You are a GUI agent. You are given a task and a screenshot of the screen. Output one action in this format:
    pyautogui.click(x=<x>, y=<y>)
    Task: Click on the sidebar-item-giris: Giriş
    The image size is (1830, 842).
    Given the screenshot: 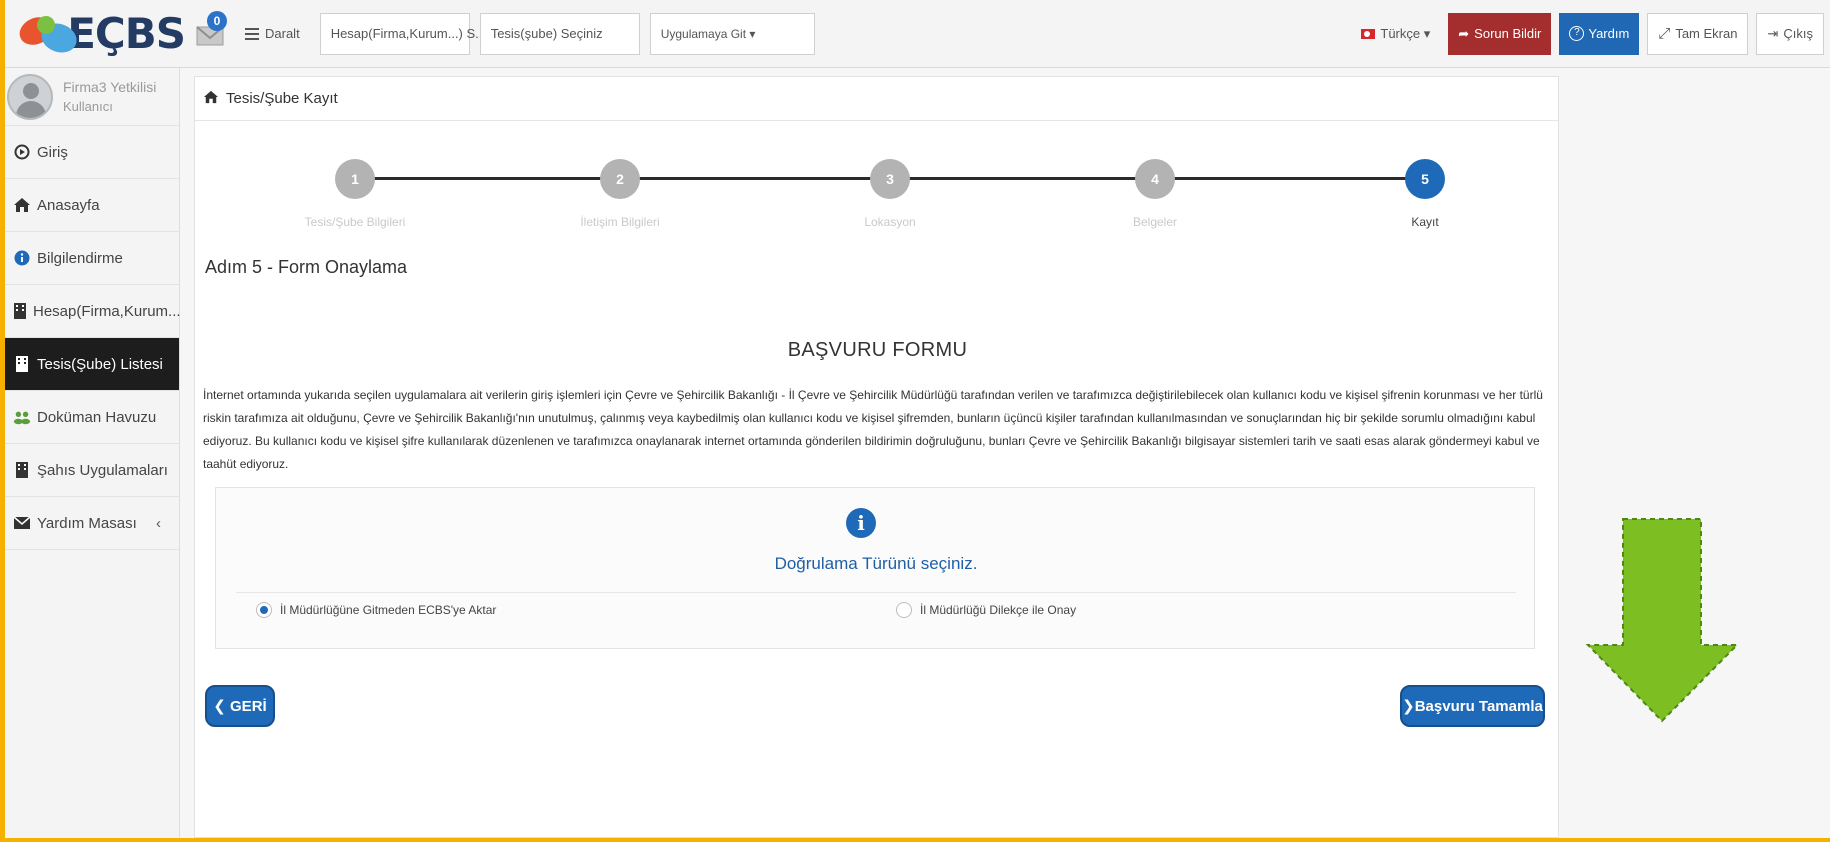 What is the action you would take?
    pyautogui.click(x=92, y=152)
    